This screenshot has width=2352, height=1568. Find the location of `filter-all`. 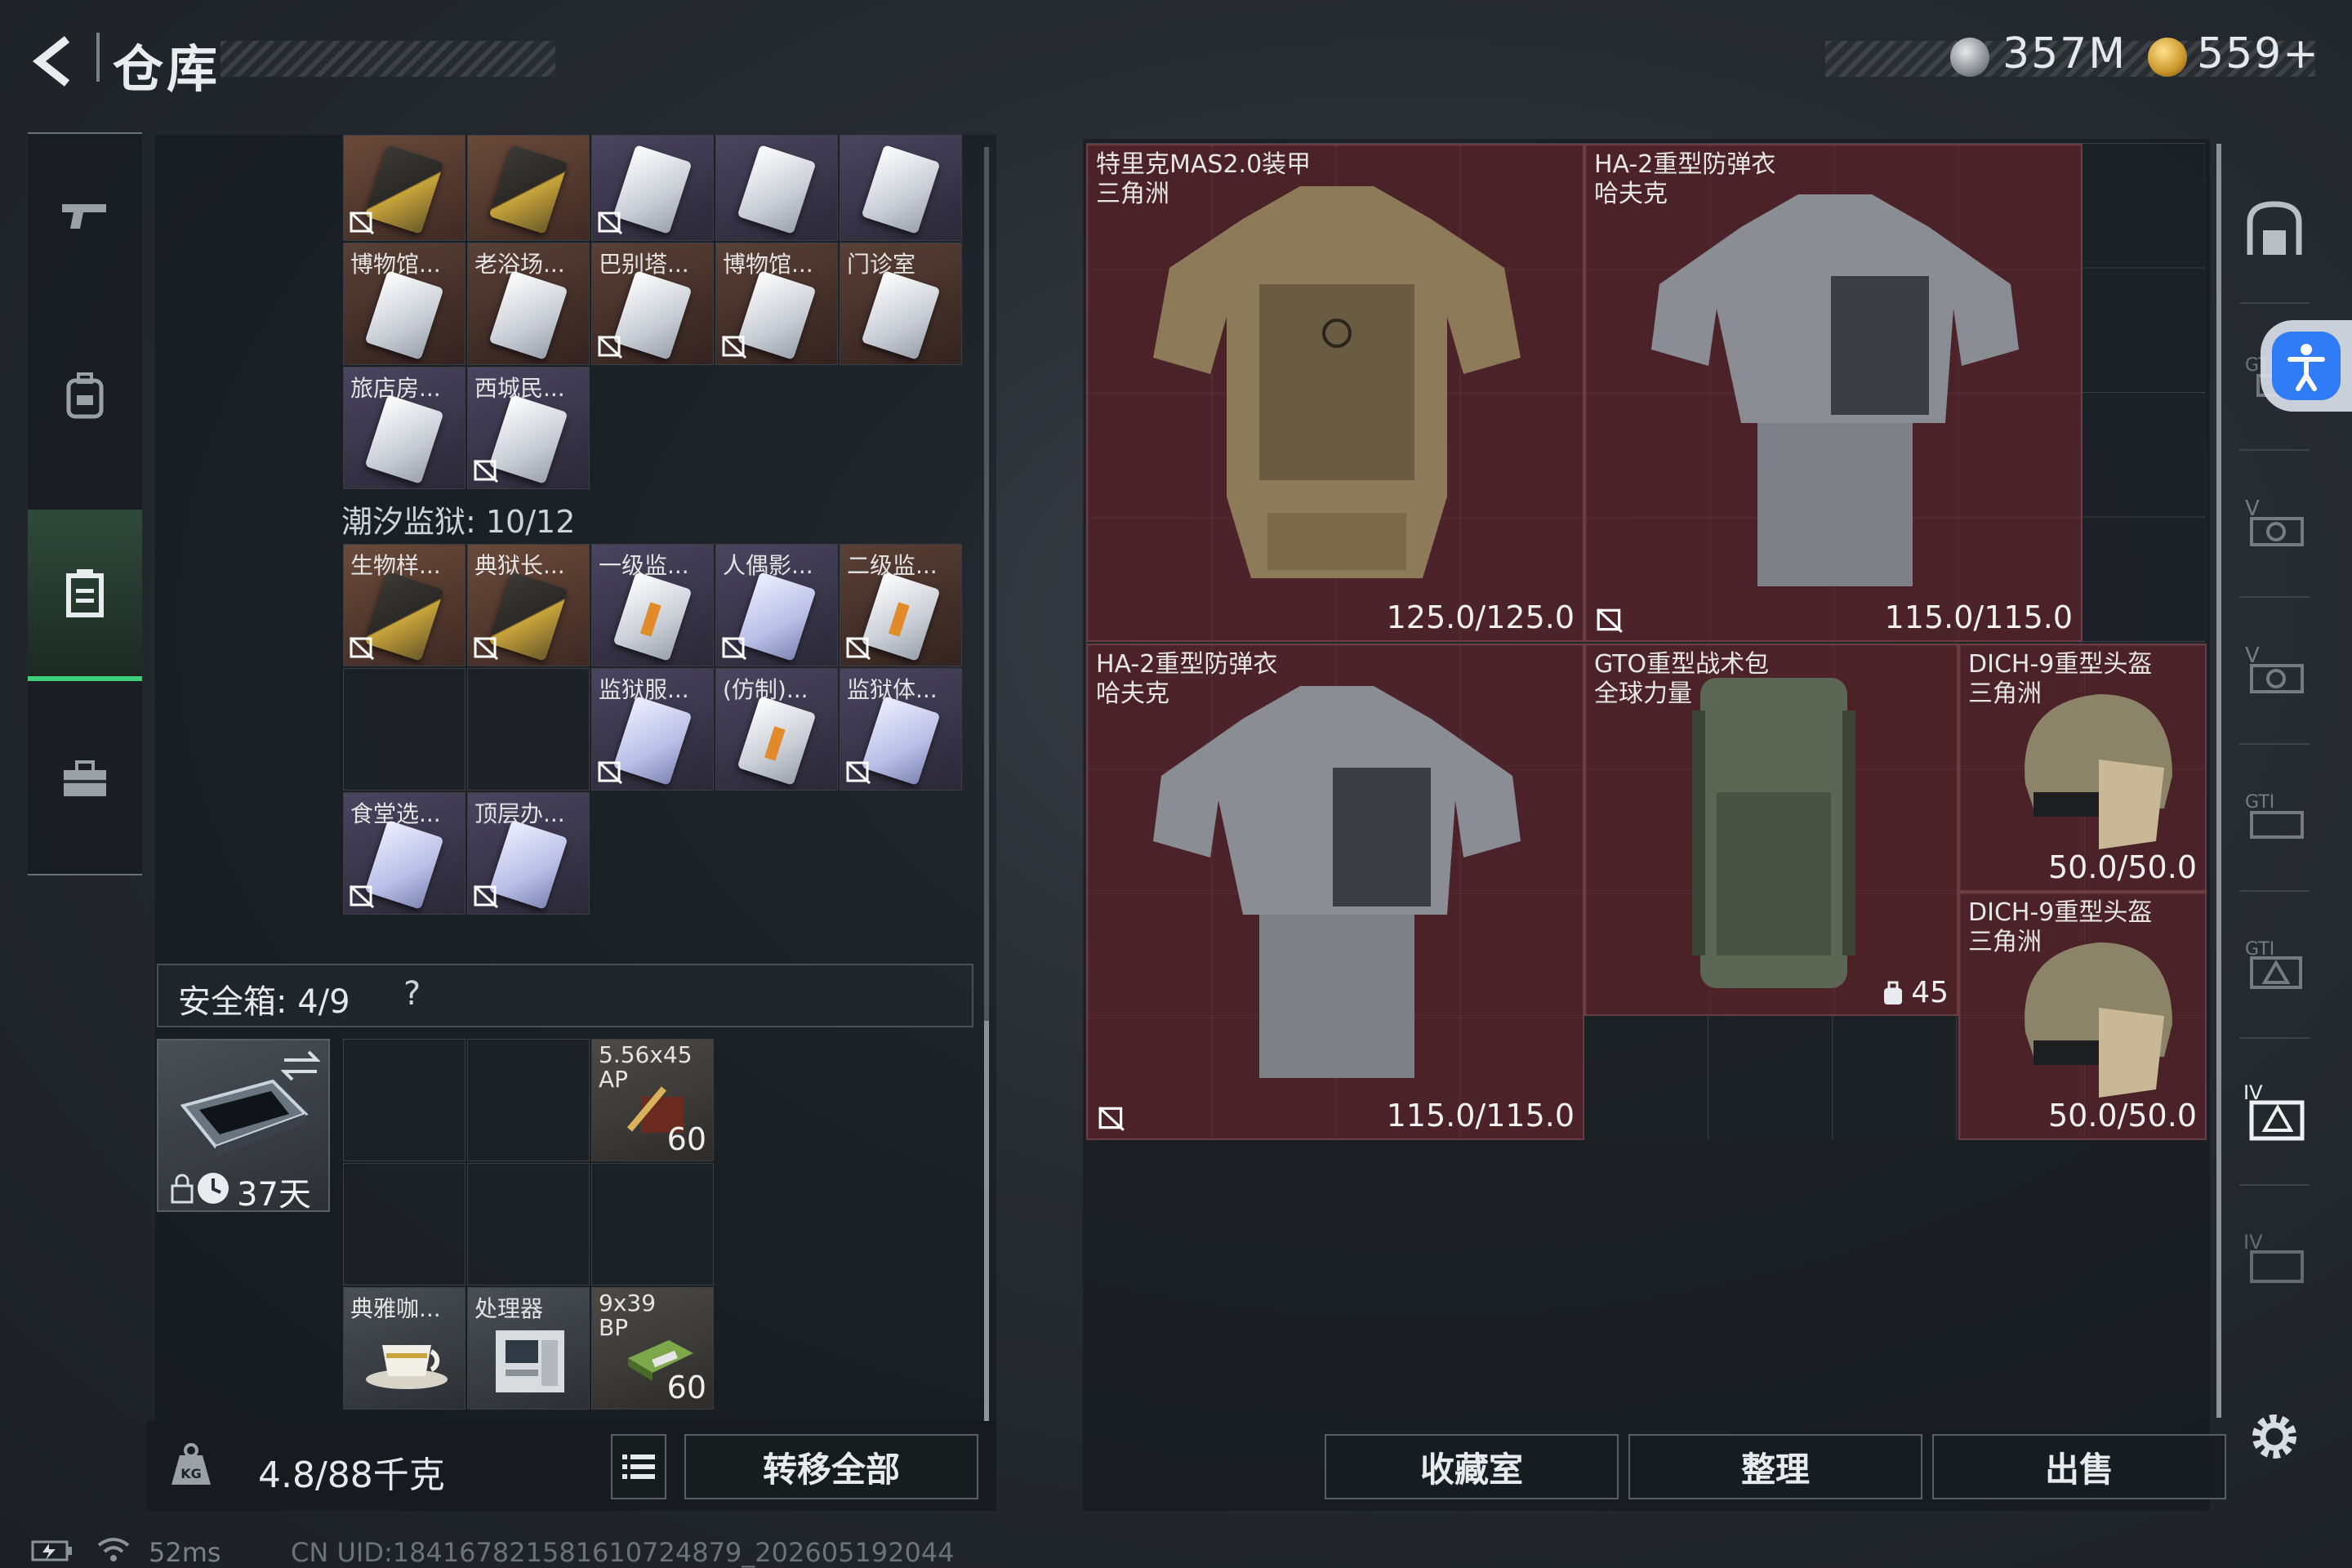

filter-all is located at coordinates (2274, 228).